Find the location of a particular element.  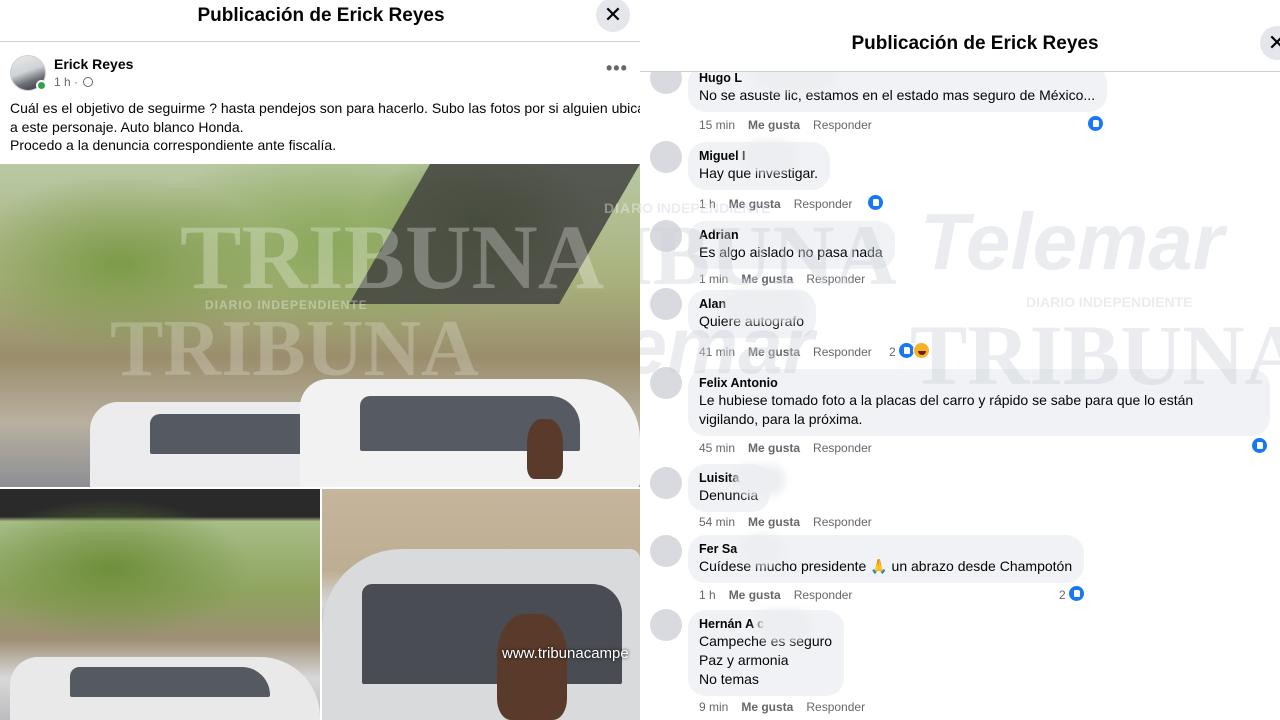

watermark-telemar: Telemar is located at coordinates (1072, 241).